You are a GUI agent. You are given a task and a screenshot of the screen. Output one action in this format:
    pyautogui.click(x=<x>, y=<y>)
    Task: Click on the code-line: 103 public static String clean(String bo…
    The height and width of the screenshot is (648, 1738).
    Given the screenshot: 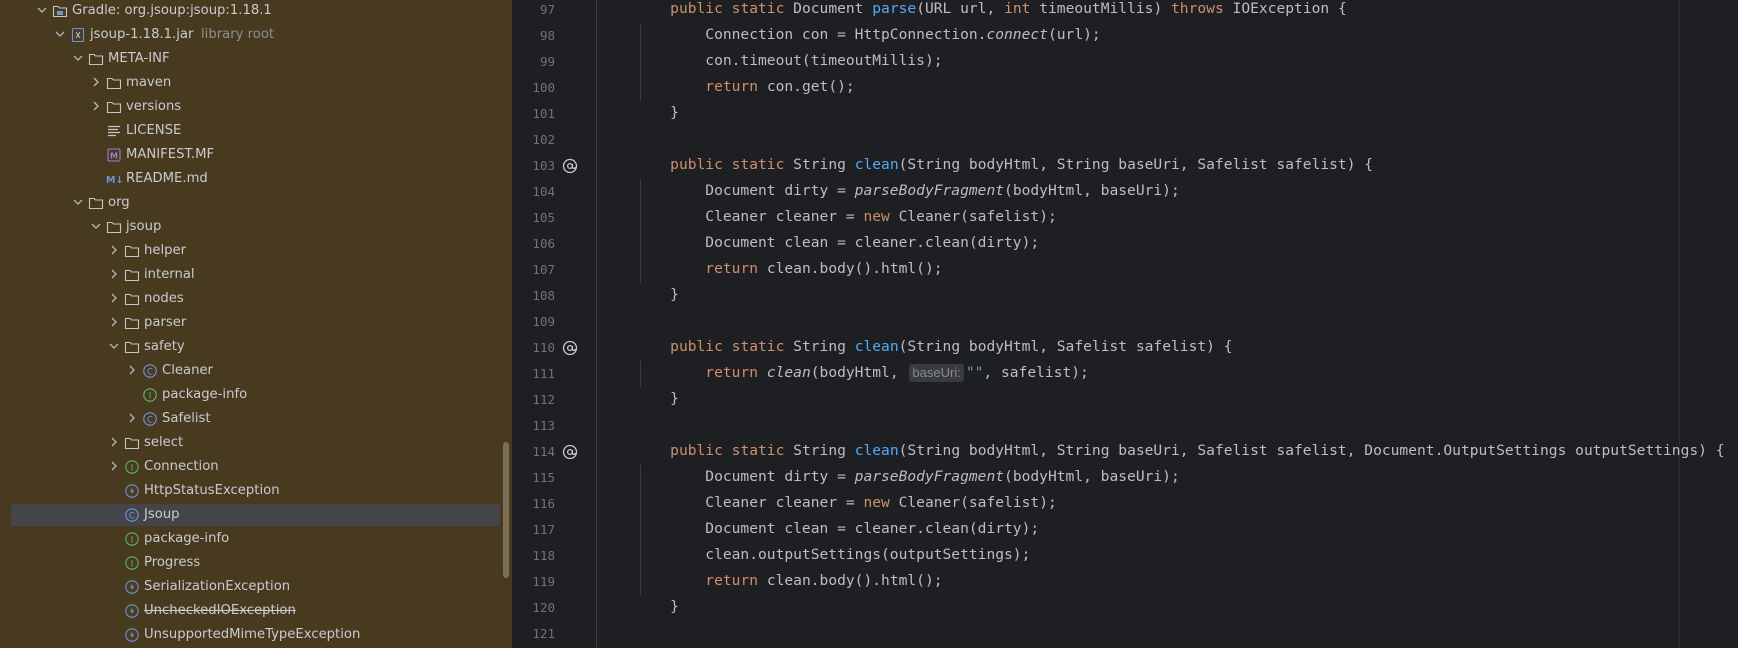 What is the action you would take?
    pyautogui.click(x=1125, y=166)
    